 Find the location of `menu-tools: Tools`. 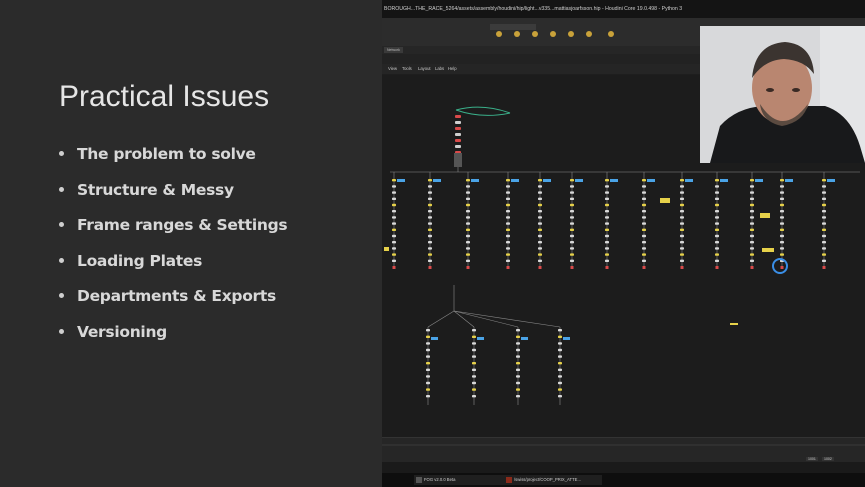

menu-tools: Tools is located at coordinates (407, 69).